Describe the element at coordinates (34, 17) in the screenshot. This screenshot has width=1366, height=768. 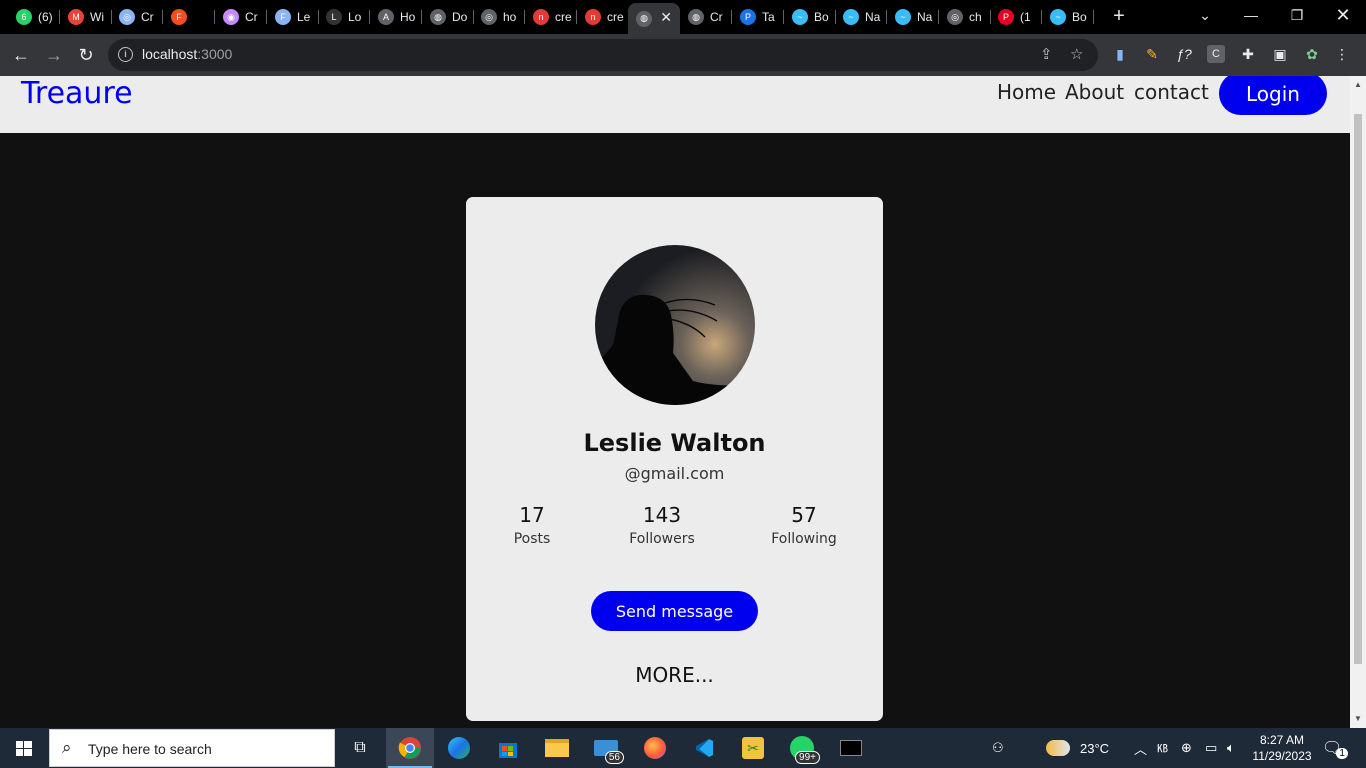
I see `browser-tab: 6 (6)` at that location.